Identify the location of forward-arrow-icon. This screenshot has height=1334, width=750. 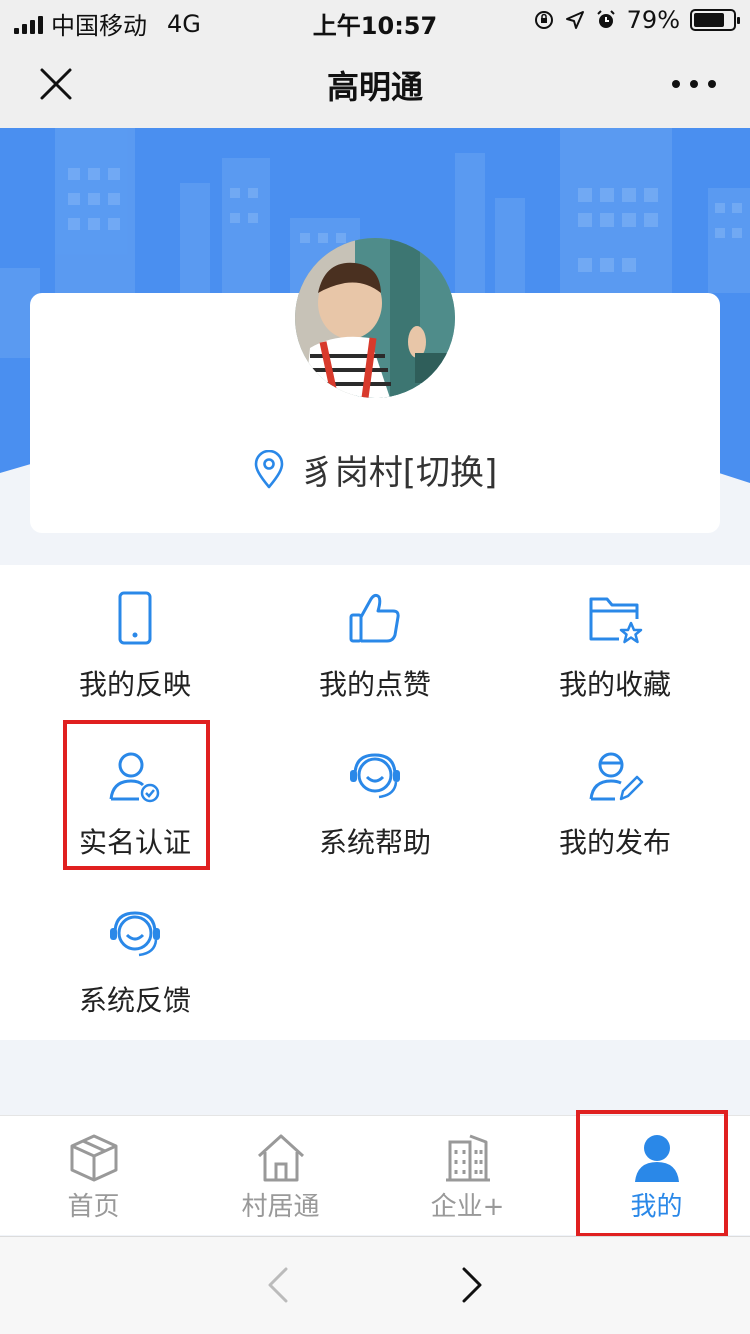
(473, 1285).